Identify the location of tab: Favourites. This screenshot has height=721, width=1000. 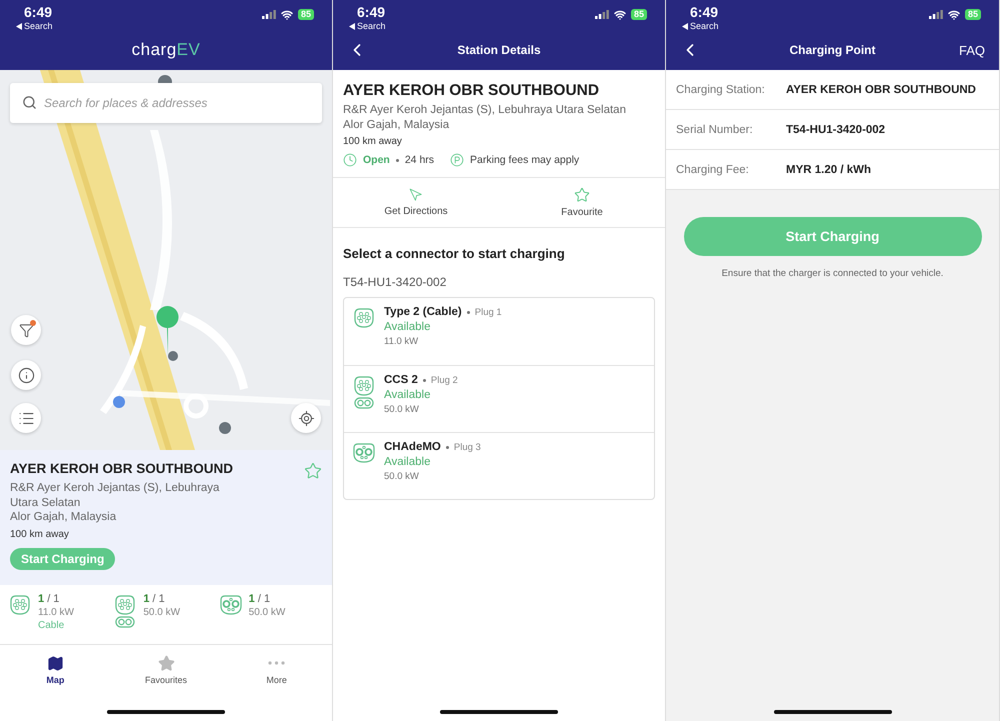
(166, 667).